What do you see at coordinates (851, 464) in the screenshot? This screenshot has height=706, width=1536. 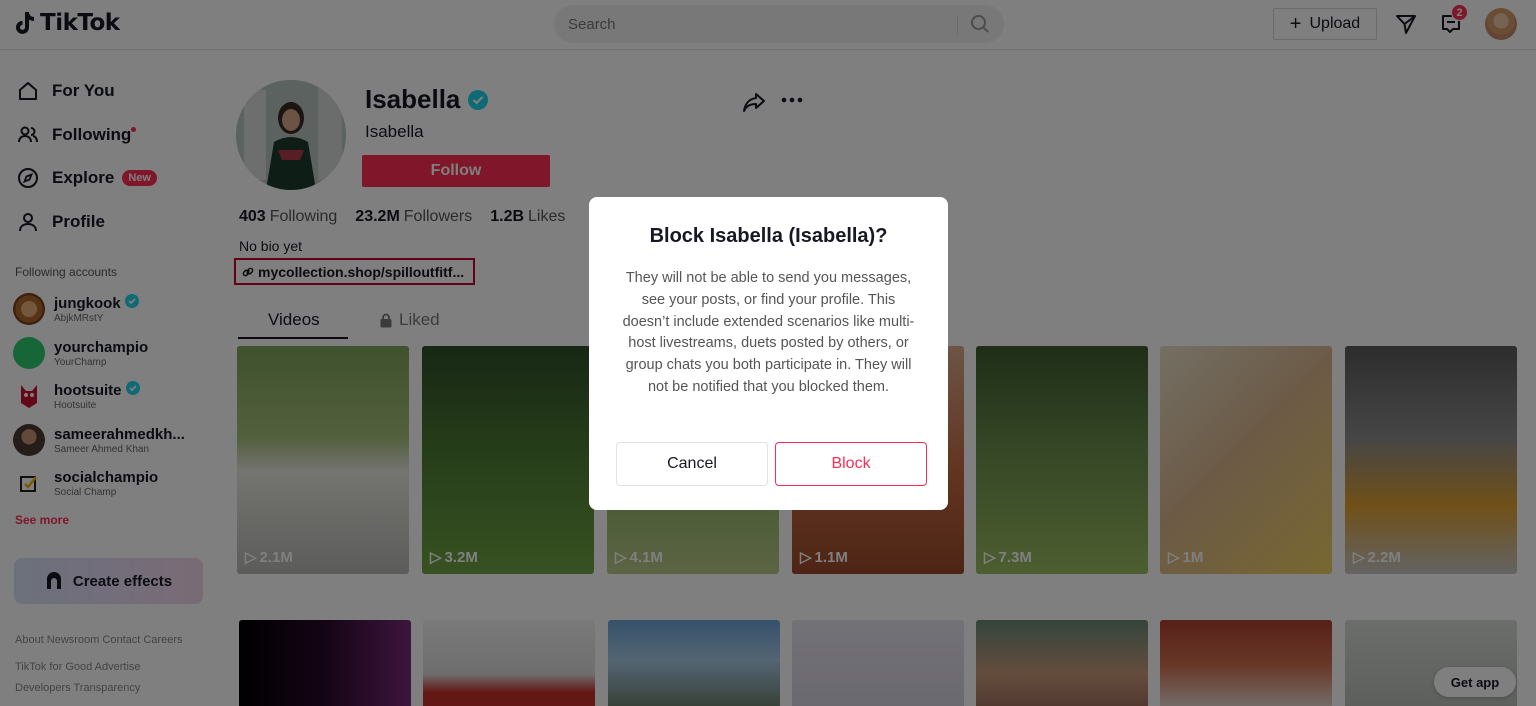 I see `block-button: Block` at bounding box center [851, 464].